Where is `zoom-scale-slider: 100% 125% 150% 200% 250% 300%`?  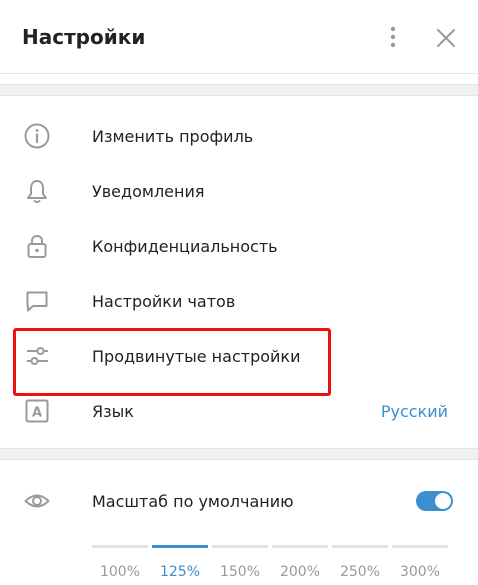 zoom-scale-slider: 100% 125% 150% 200% 250% 300% is located at coordinates (272, 565).